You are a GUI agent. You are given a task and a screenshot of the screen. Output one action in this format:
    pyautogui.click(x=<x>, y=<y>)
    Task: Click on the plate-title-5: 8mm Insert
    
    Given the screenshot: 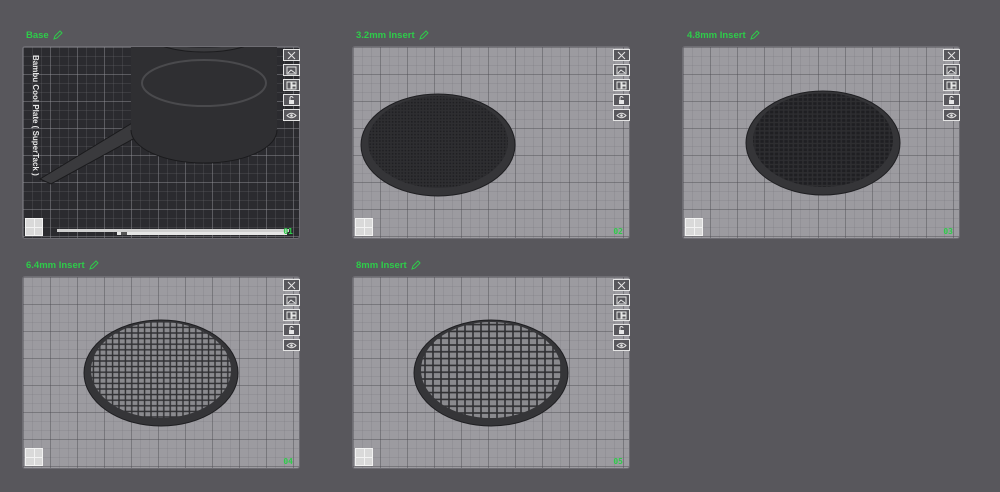 What is the action you would take?
    pyautogui.click(x=388, y=265)
    